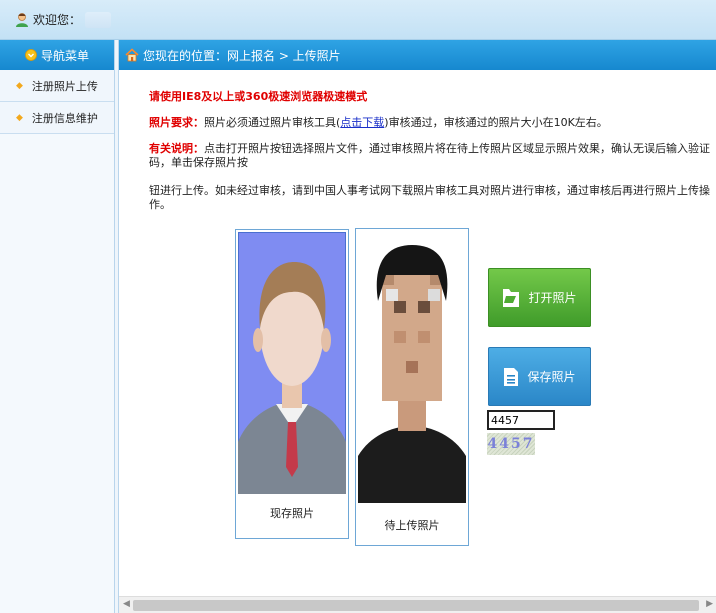 The image size is (716, 613). Describe the element at coordinates (358, 20) in the screenshot. I see `top-bar: 欢迎您：` at that location.